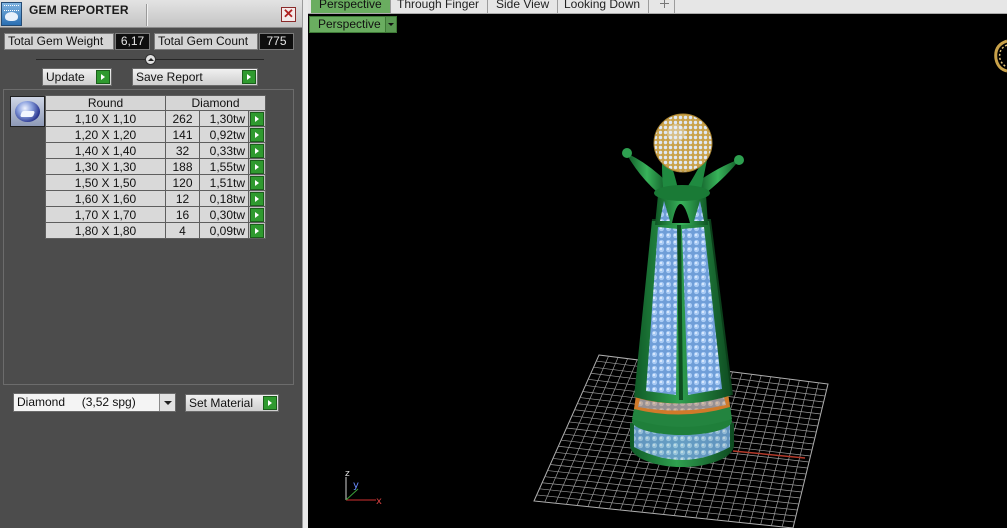 This screenshot has width=1007, height=528. Describe the element at coordinates (224, 182) in the screenshot. I see `row-weight: 1,51tw` at that location.